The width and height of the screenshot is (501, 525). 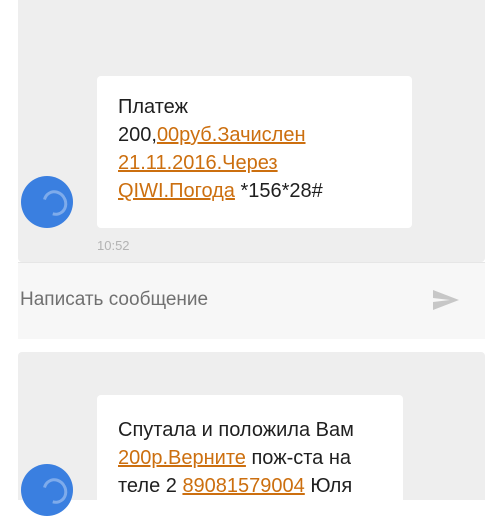 What do you see at coordinates (236, 430) in the screenshot?
I see `message-line: Спутала и положила Вам` at bounding box center [236, 430].